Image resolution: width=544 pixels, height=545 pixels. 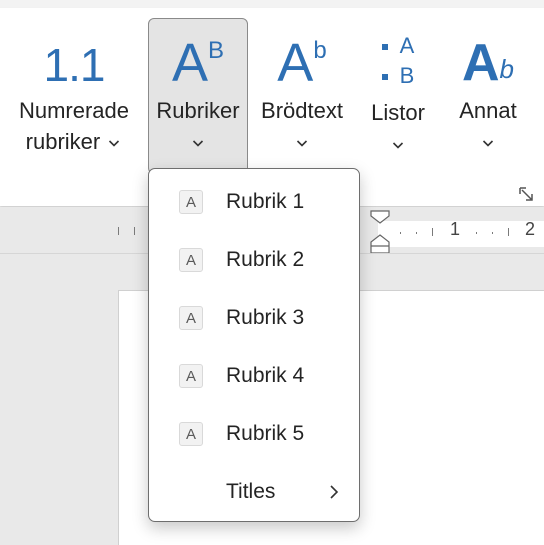 I want to click on menu-item-rubrik-5: A Rubrik 5, so click(x=254, y=434).